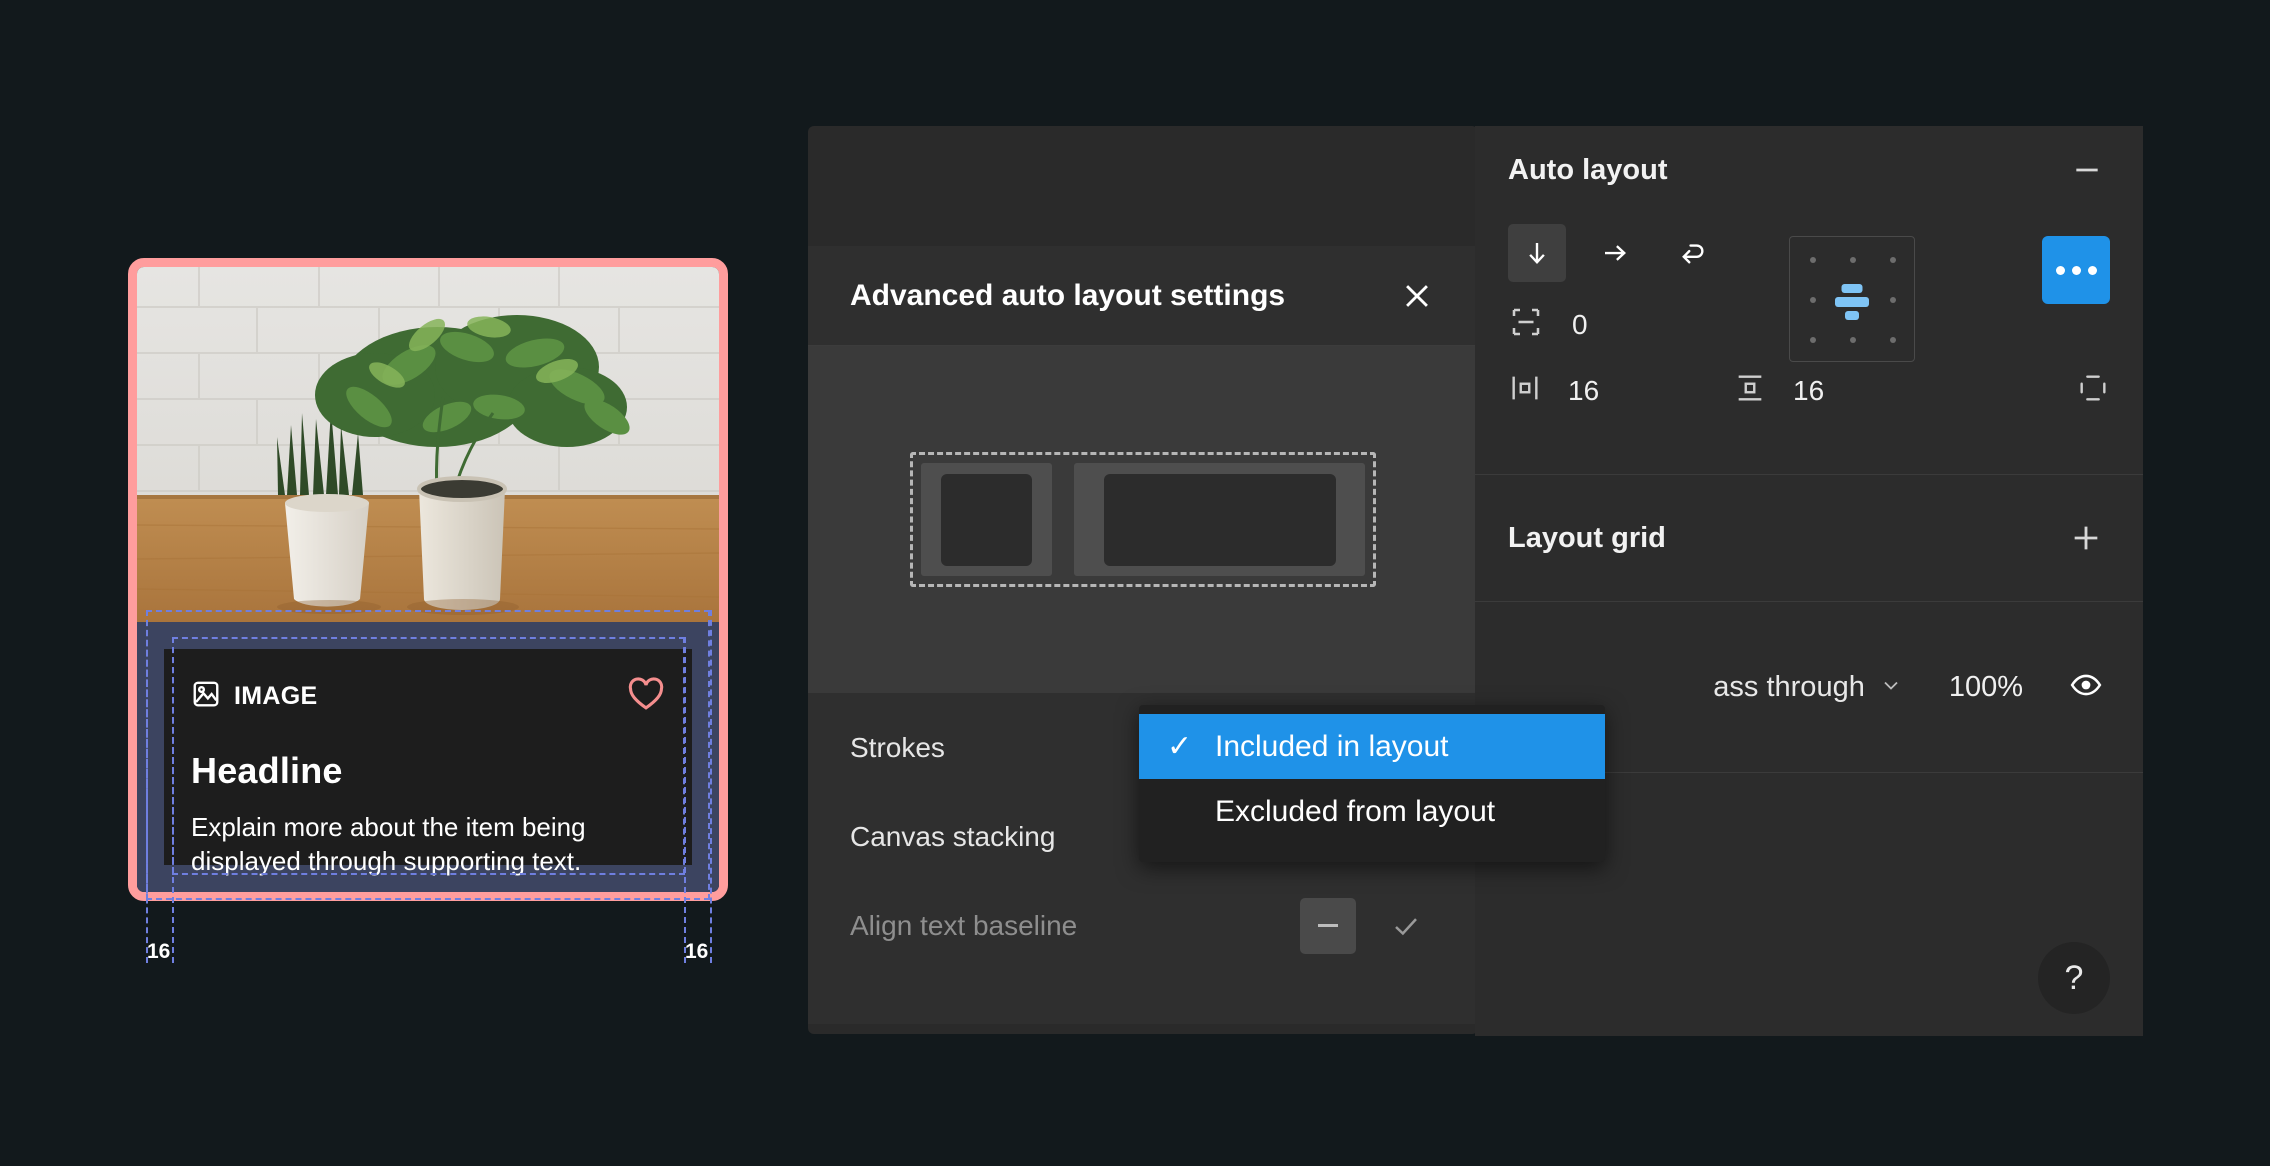 Image resolution: width=2270 pixels, height=1166 pixels. I want to click on layout-grid-section-header: Layout grid, so click(1809, 538).